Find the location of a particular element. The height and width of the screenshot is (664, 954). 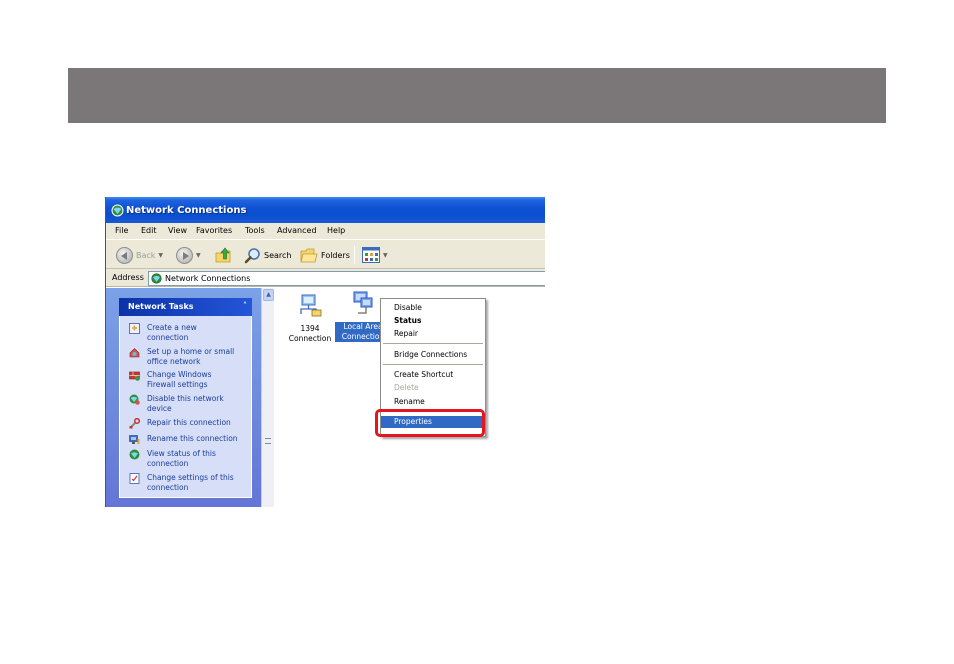

back-arrow-icon is located at coordinates (124, 255).